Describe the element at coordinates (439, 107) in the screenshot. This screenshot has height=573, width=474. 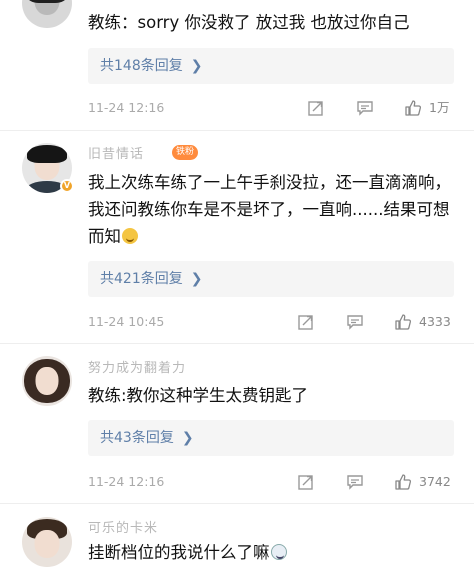
I see `like-count: 1万` at that location.